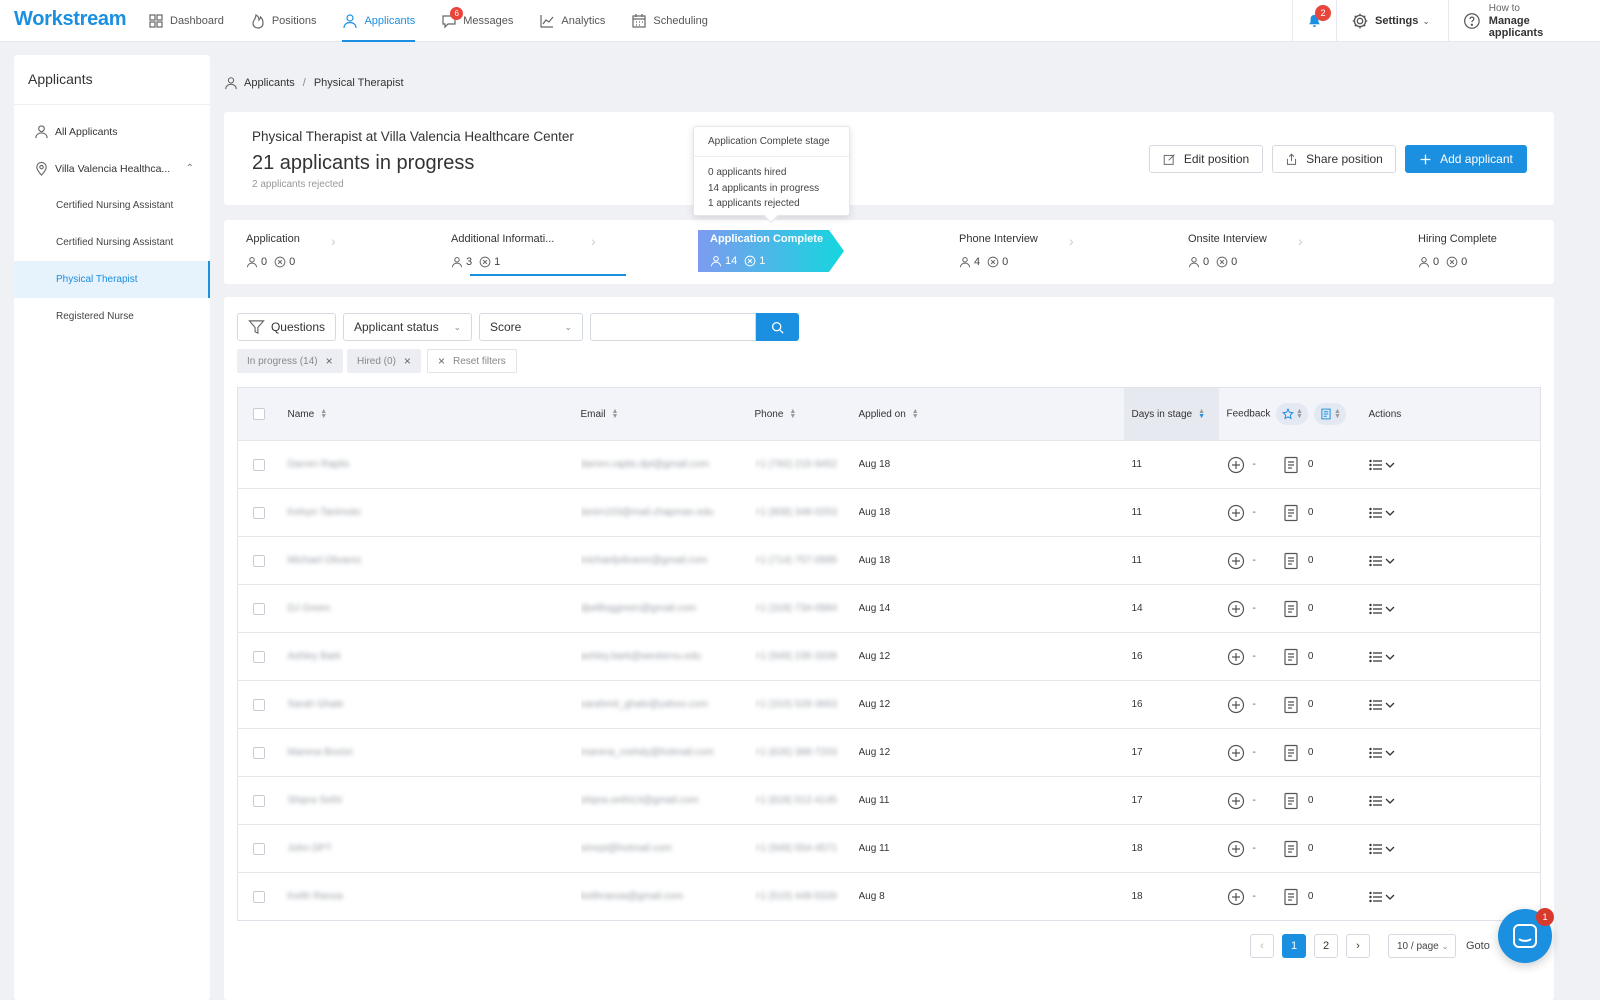  What do you see at coordinates (378, 21) in the screenshot?
I see `nav-applicants: Applicants` at bounding box center [378, 21].